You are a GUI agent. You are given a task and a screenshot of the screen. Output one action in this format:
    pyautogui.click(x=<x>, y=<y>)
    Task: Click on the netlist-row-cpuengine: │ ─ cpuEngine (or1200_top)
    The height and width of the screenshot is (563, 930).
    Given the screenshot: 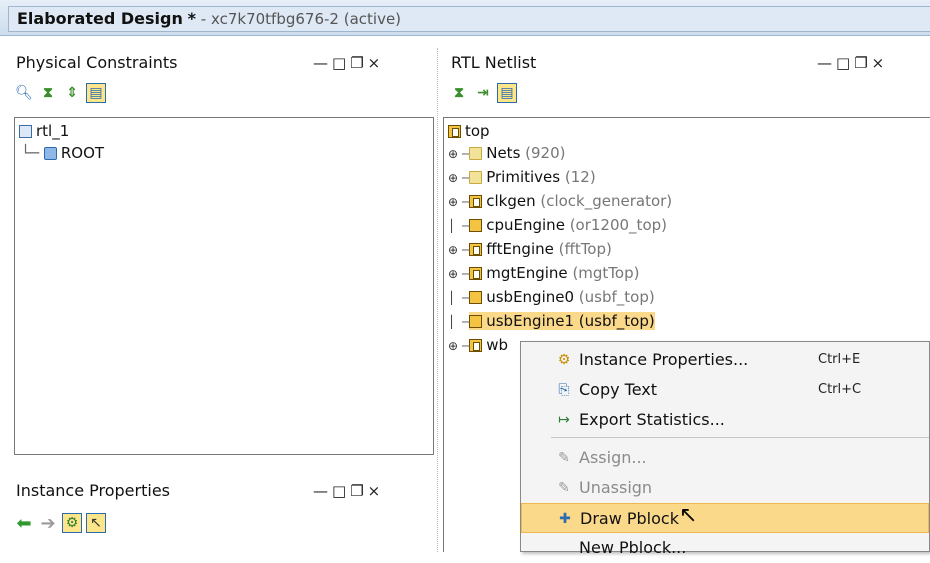 What is the action you would take?
    pyautogui.click(x=557, y=225)
    